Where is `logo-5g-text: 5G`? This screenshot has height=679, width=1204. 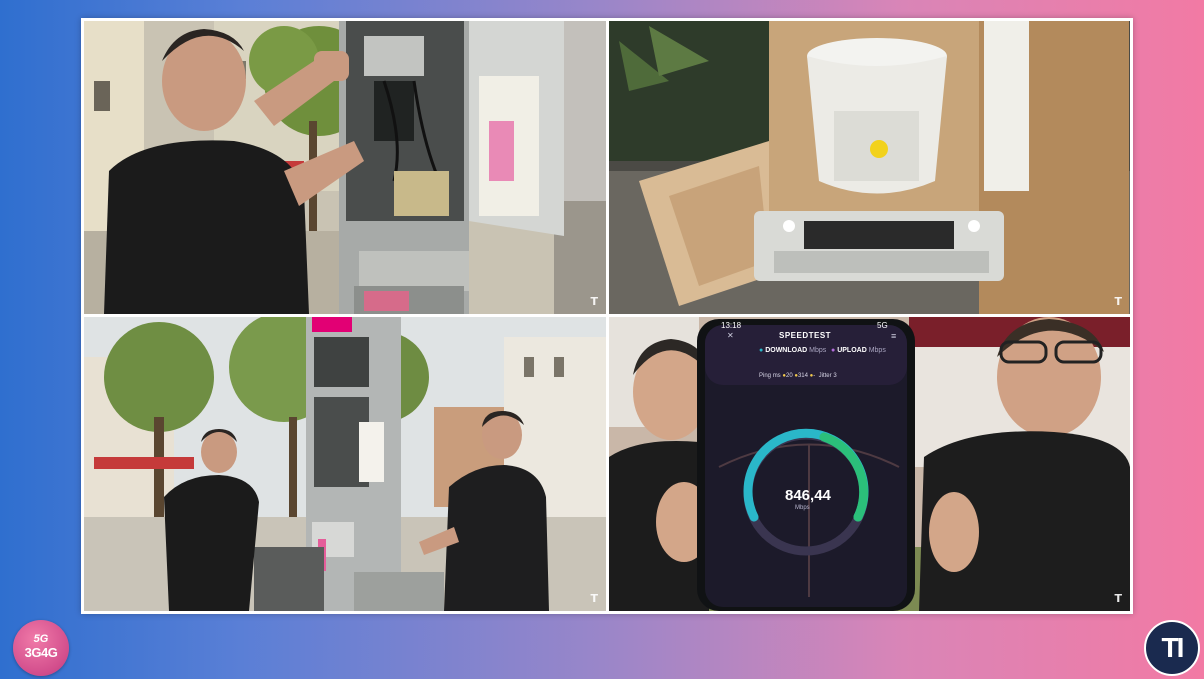
logo-5g-text: 5G is located at coordinates (41, 639).